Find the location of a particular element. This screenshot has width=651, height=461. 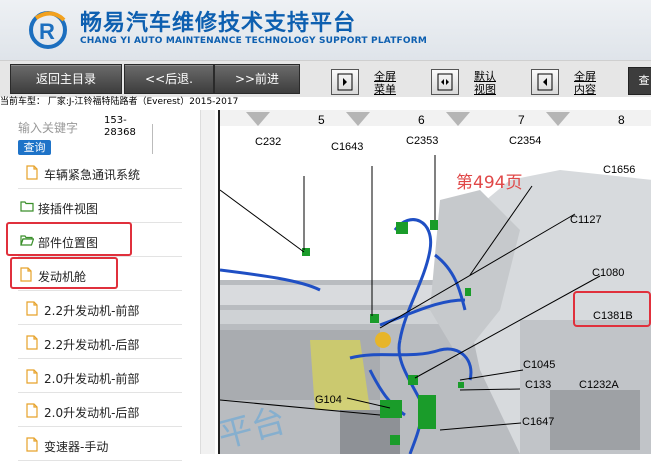

logo-icon: R is located at coordinates (48, 30).